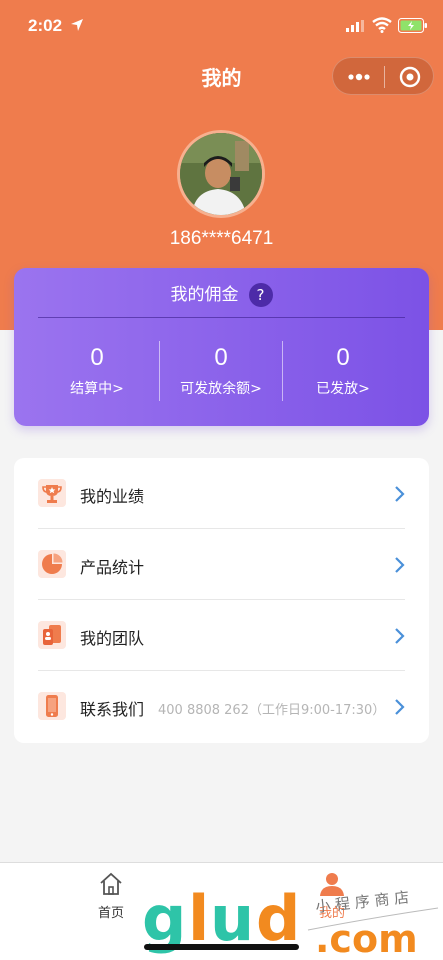 This screenshot has height=960, width=443. I want to click on user-phone: 186****6471, so click(221, 238).